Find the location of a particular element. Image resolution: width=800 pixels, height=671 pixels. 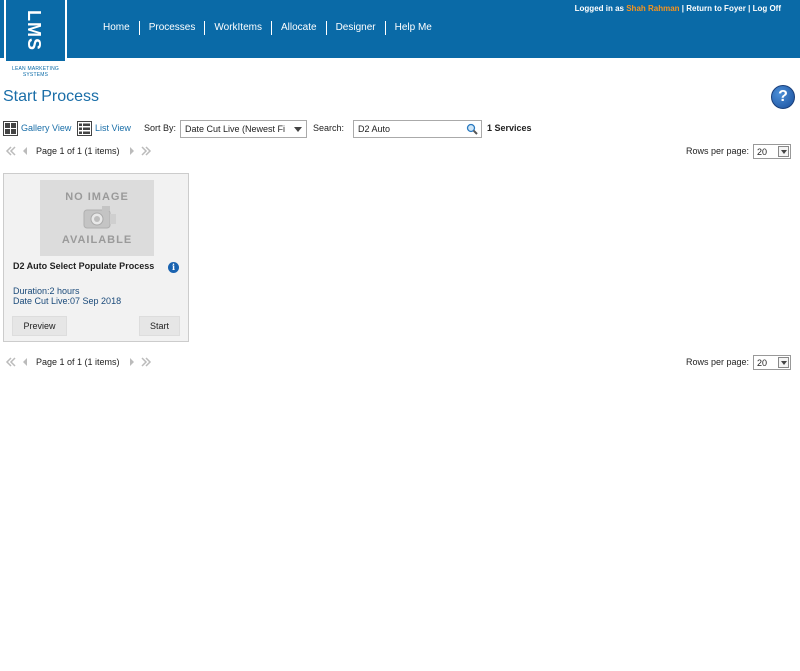

process-title: D2 Auto Select Populate Process is located at coordinates (84, 266).